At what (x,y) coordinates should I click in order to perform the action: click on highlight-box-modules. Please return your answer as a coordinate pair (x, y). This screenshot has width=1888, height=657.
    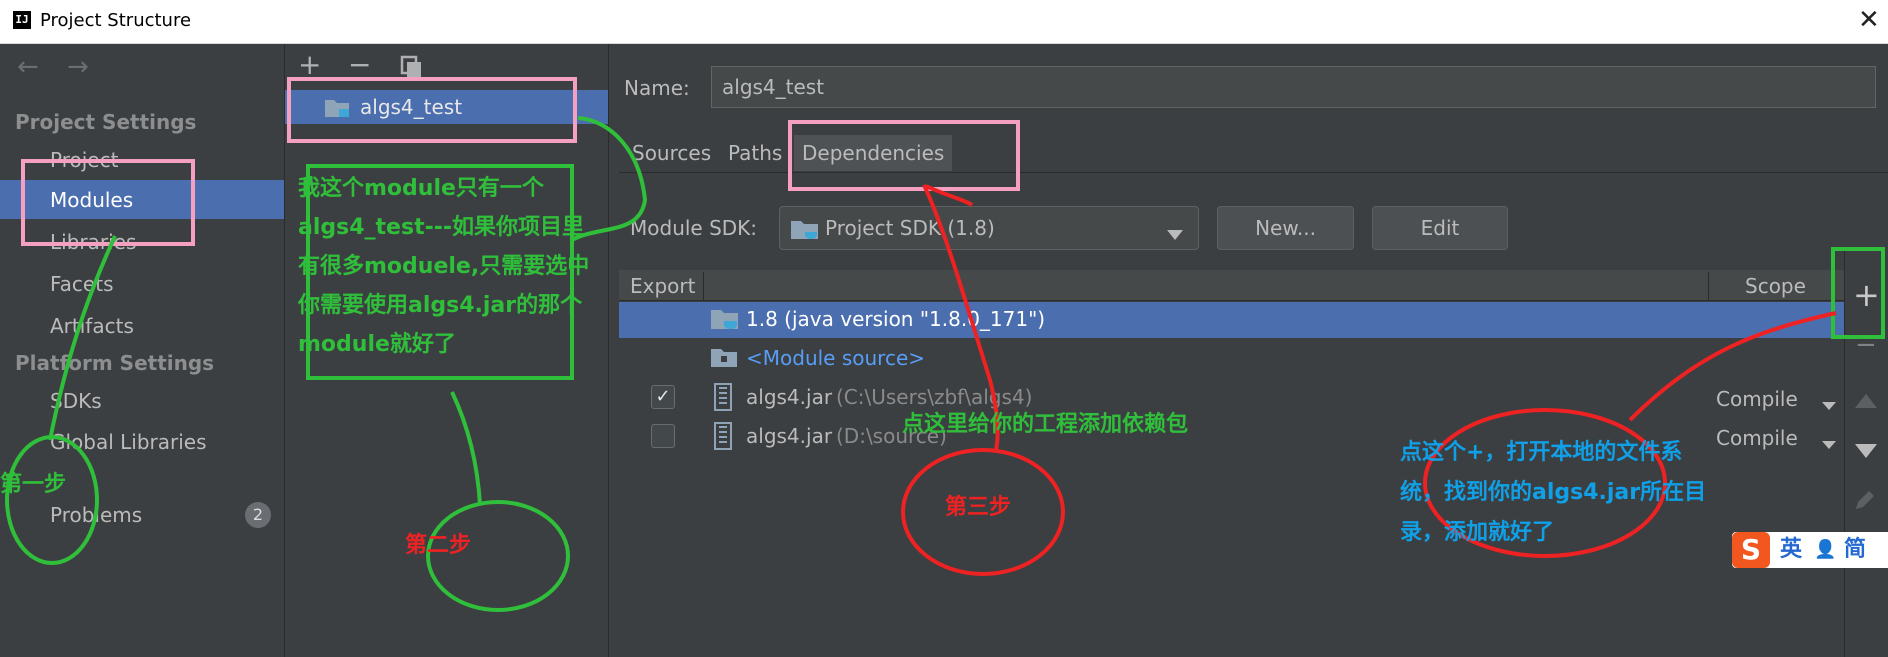
    Looking at the image, I should click on (108, 202).